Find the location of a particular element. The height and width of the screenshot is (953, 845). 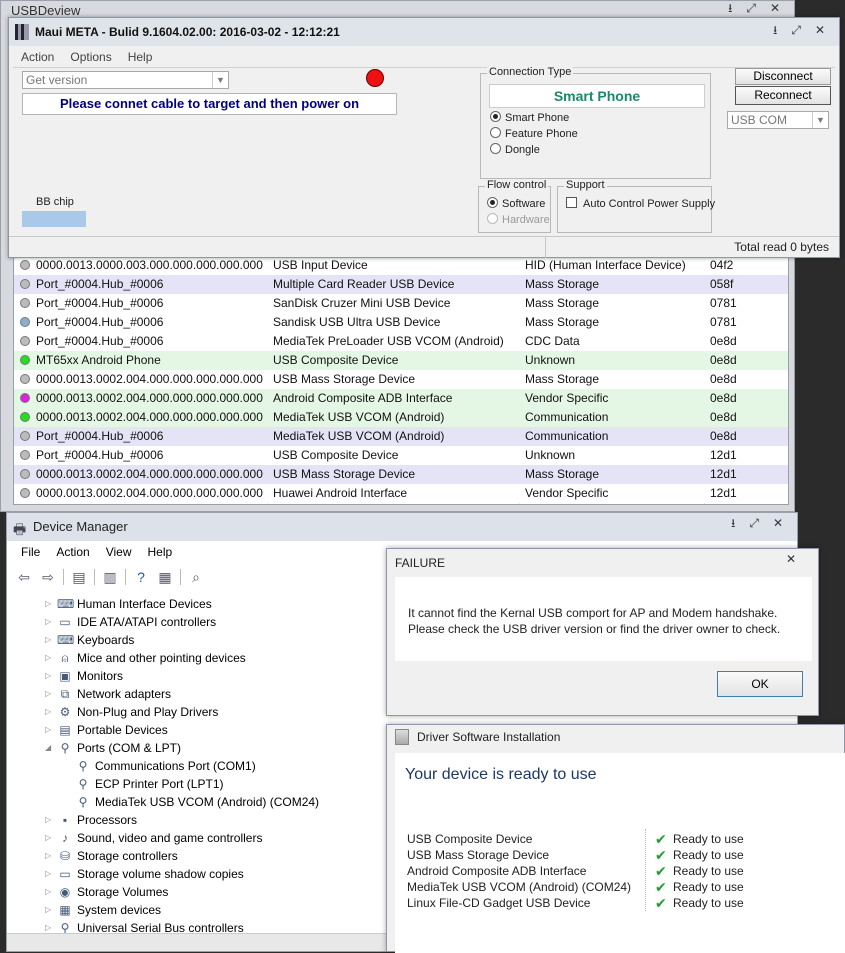

properties-icon: ▥ is located at coordinates (110, 577).